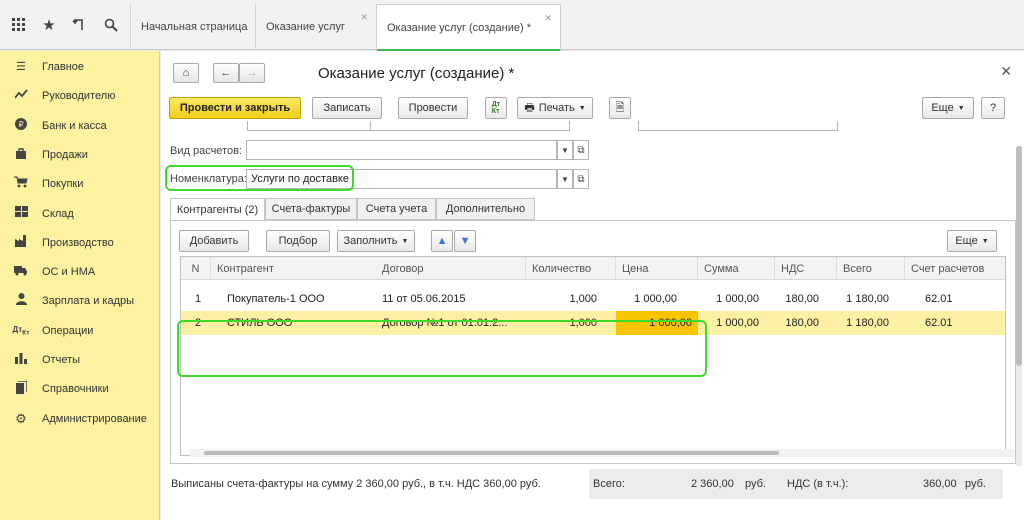  I want to click on sidebar-item-label: Зарплата и кадры, so click(88, 300).